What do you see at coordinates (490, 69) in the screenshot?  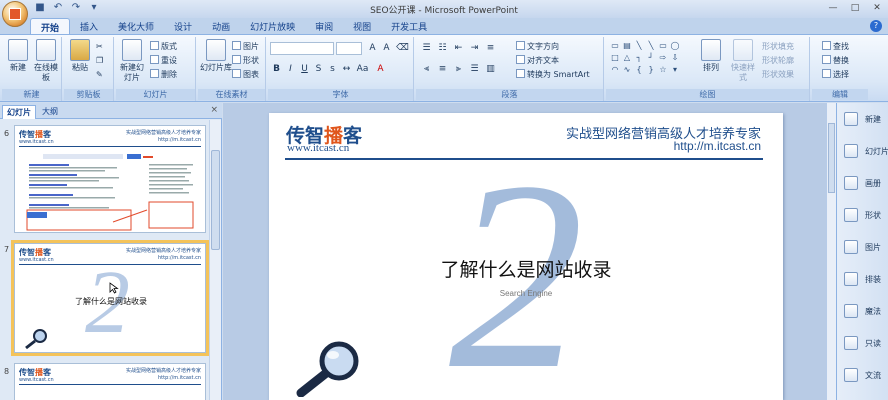 I see `columns-icon: ▥` at bounding box center [490, 69].